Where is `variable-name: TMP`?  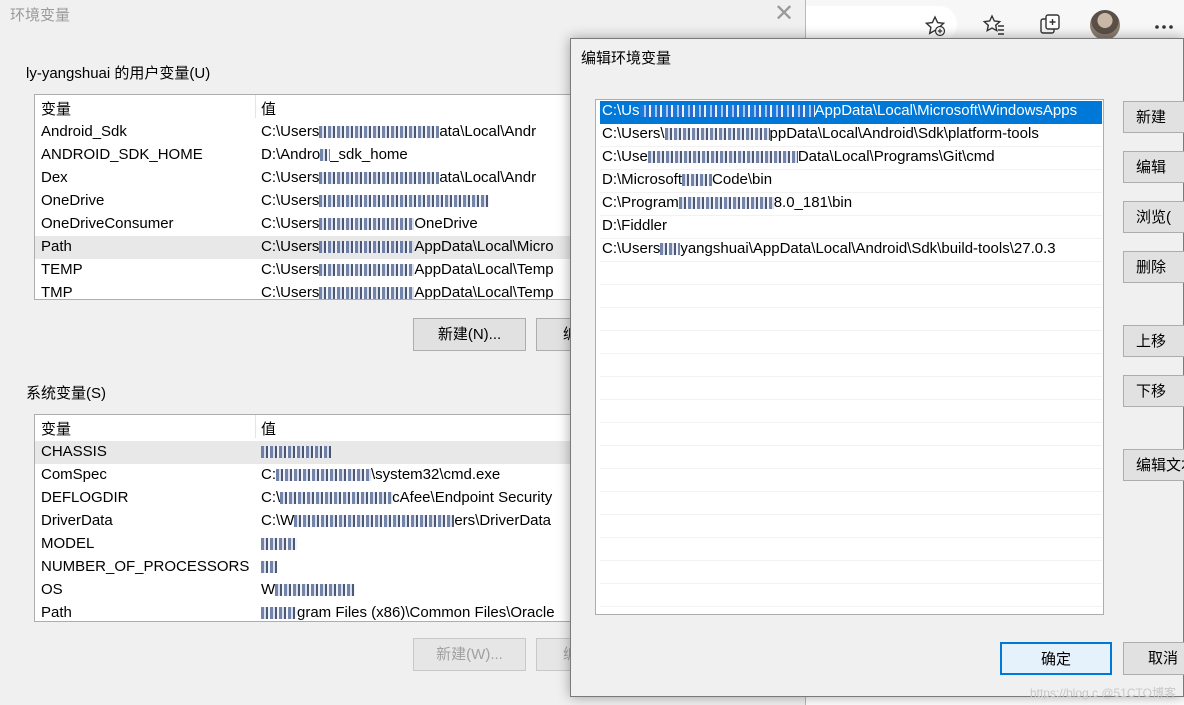
variable-name: TMP is located at coordinates (57, 292).